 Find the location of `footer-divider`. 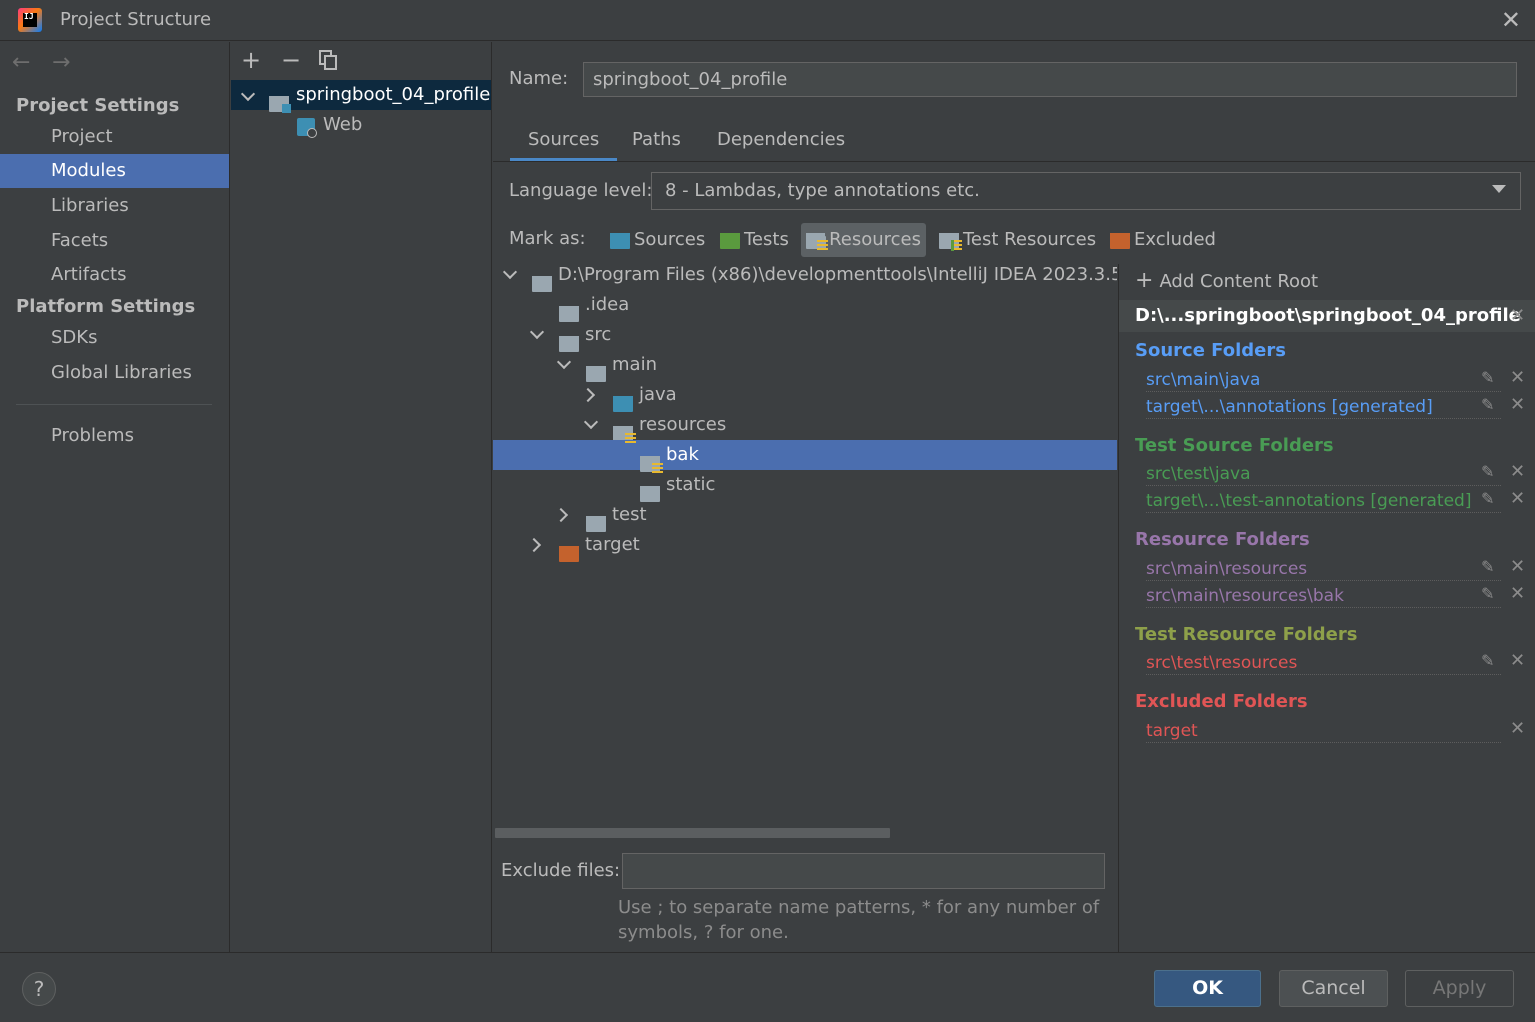

footer-divider is located at coordinates (767, 952).